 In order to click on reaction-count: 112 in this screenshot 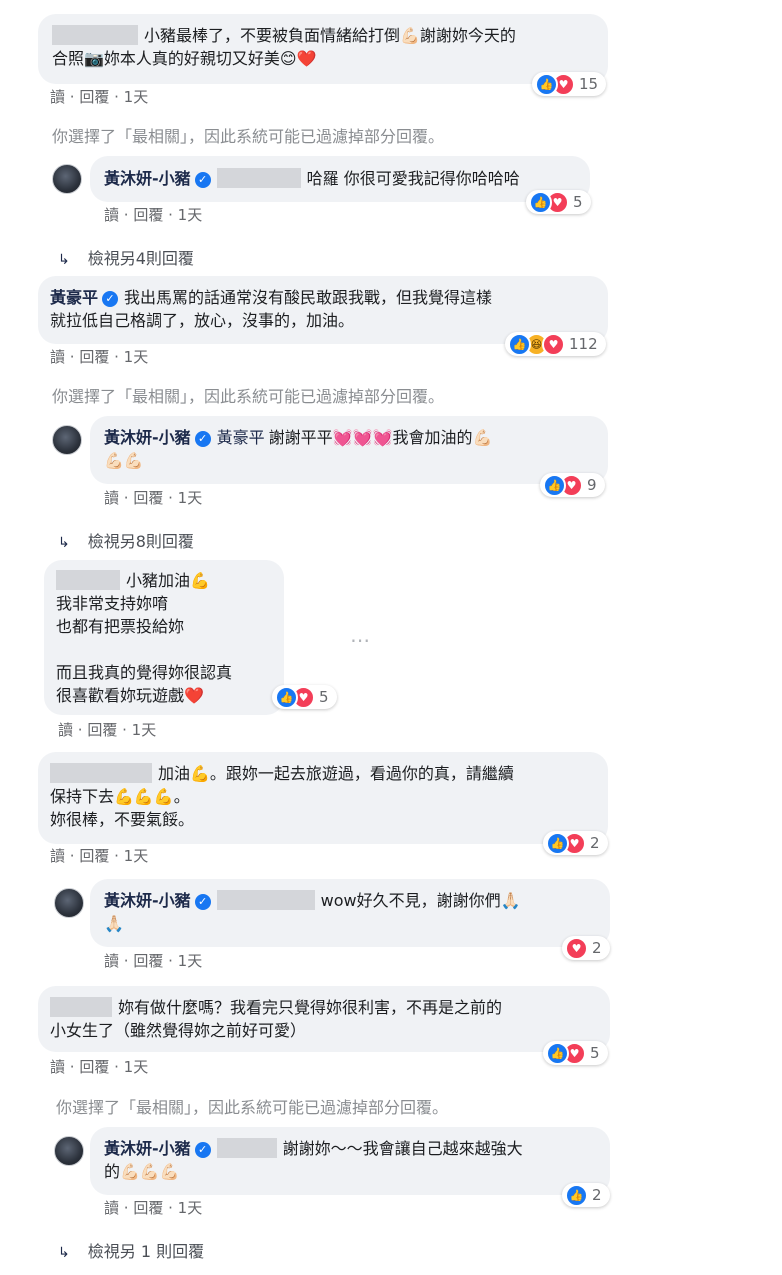, I will do `click(583, 344)`.